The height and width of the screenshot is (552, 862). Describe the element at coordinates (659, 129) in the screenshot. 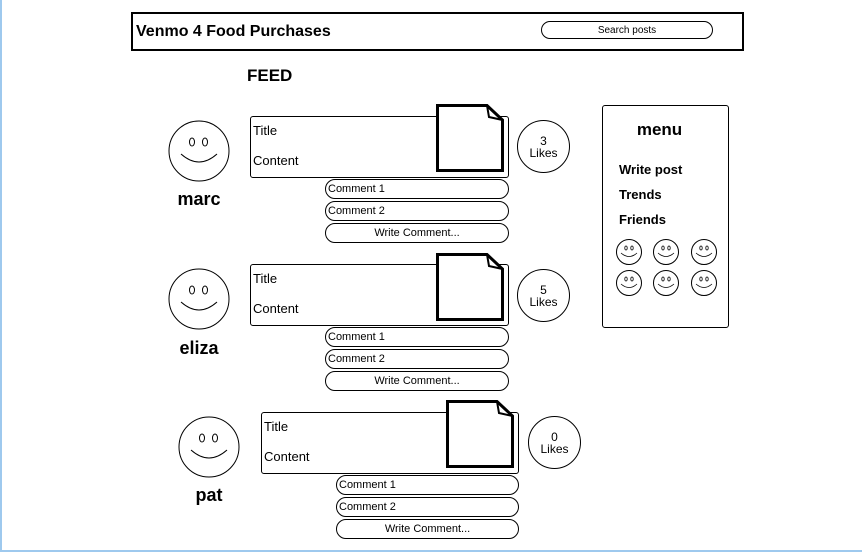

I see `menu-title: menu` at that location.